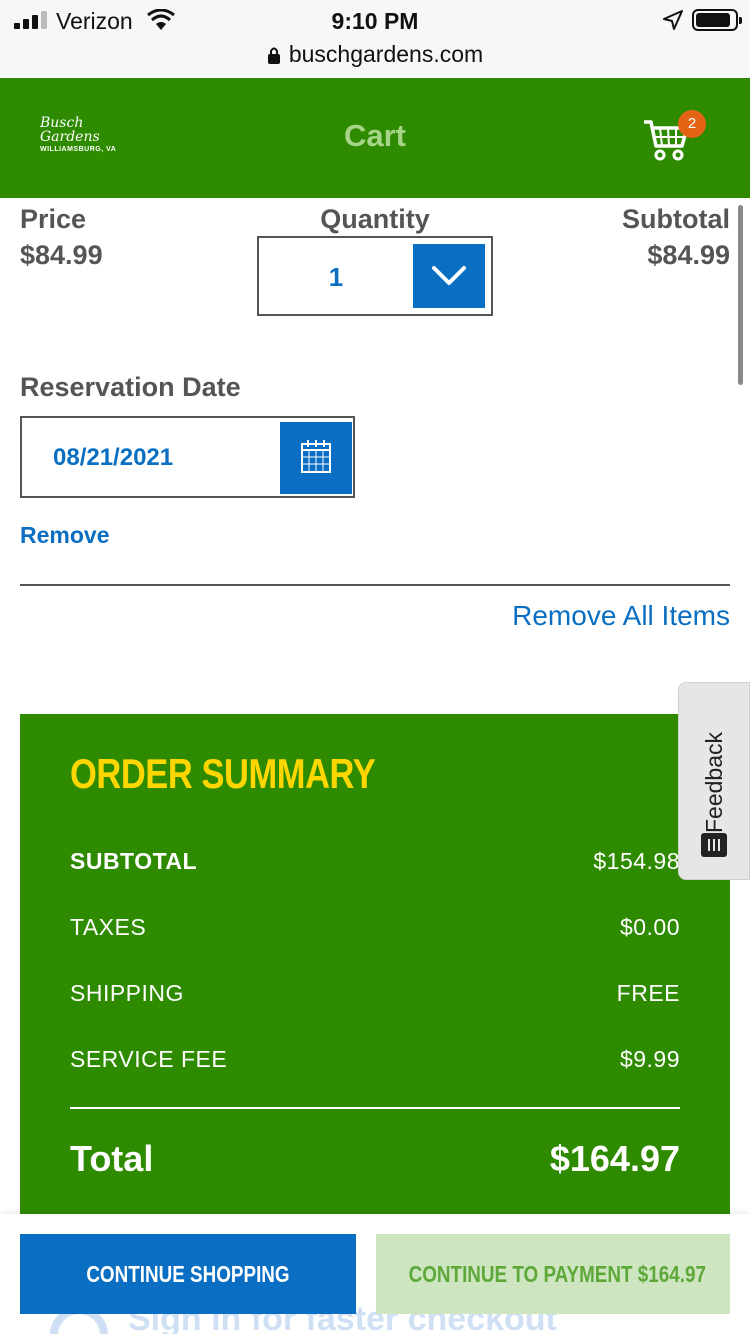 This screenshot has width=750, height=1334. I want to click on summary-row-label: SUBTOTAL, so click(134, 861).